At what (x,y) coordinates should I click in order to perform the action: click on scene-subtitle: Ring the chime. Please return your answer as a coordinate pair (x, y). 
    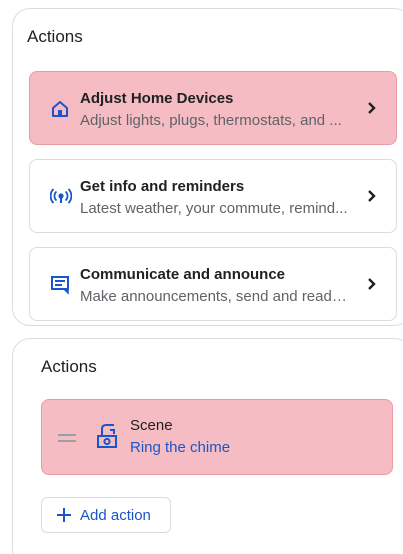
    Looking at the image, I should click on (180, 447).